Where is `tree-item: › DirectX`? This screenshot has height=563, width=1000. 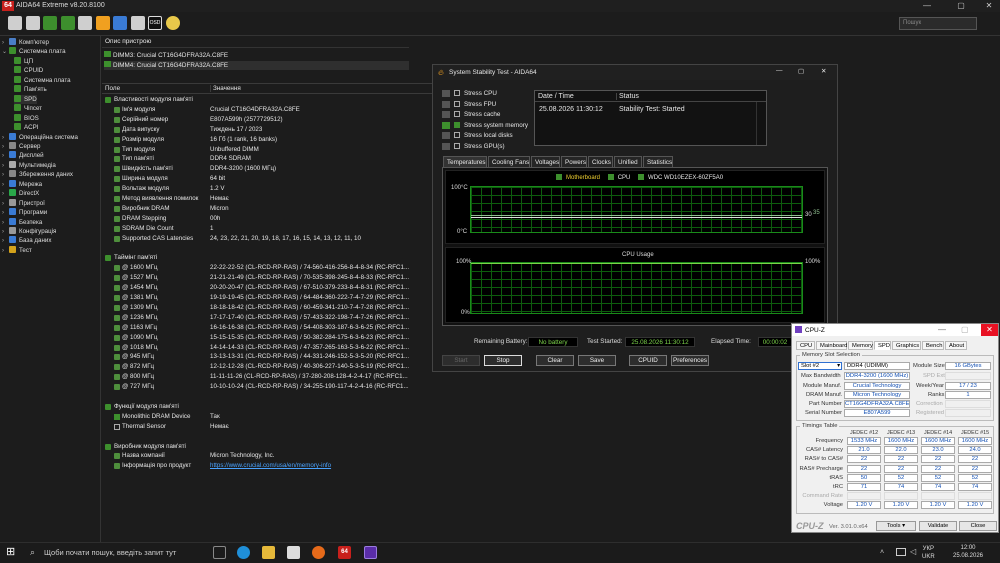
tree-item: › DirectX is located at coordinates (20, 193).